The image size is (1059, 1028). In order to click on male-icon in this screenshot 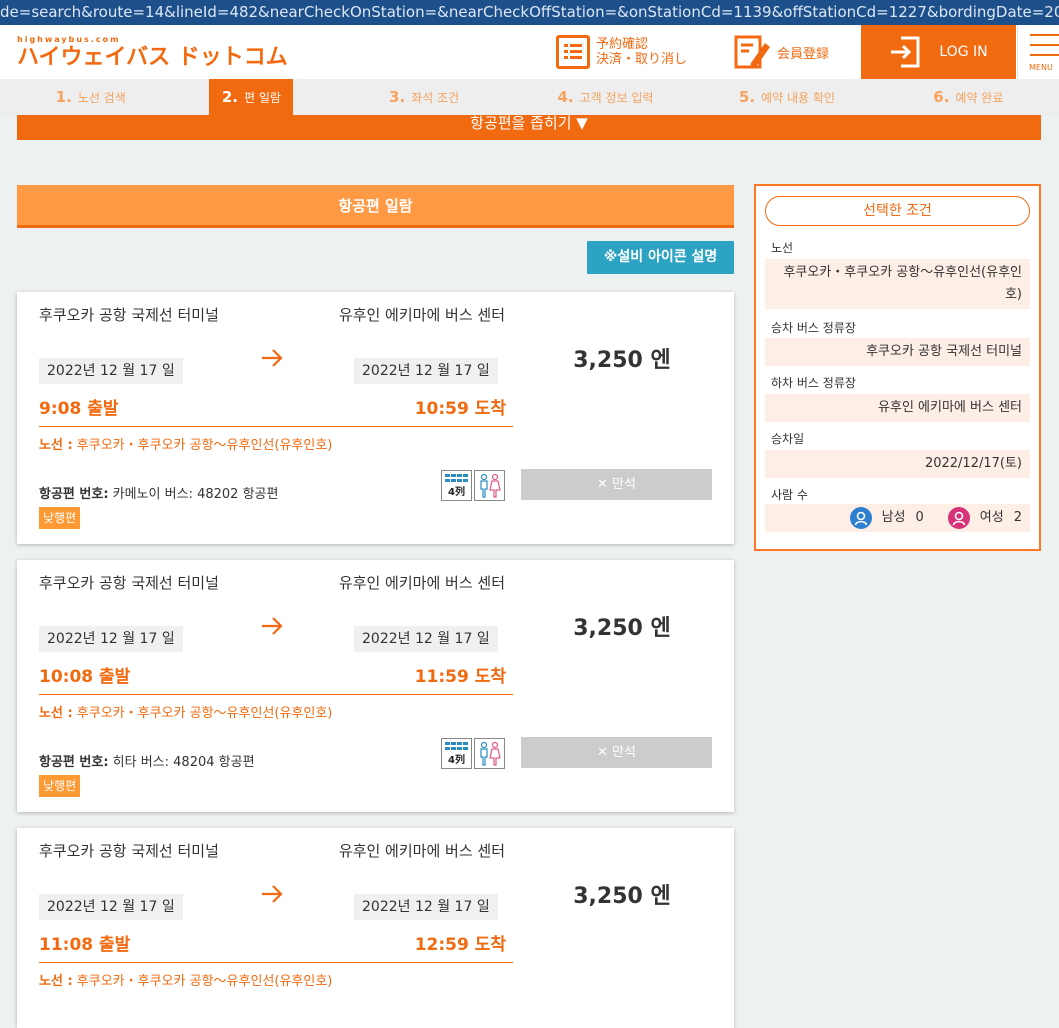, I will do `click(860, 518)`.